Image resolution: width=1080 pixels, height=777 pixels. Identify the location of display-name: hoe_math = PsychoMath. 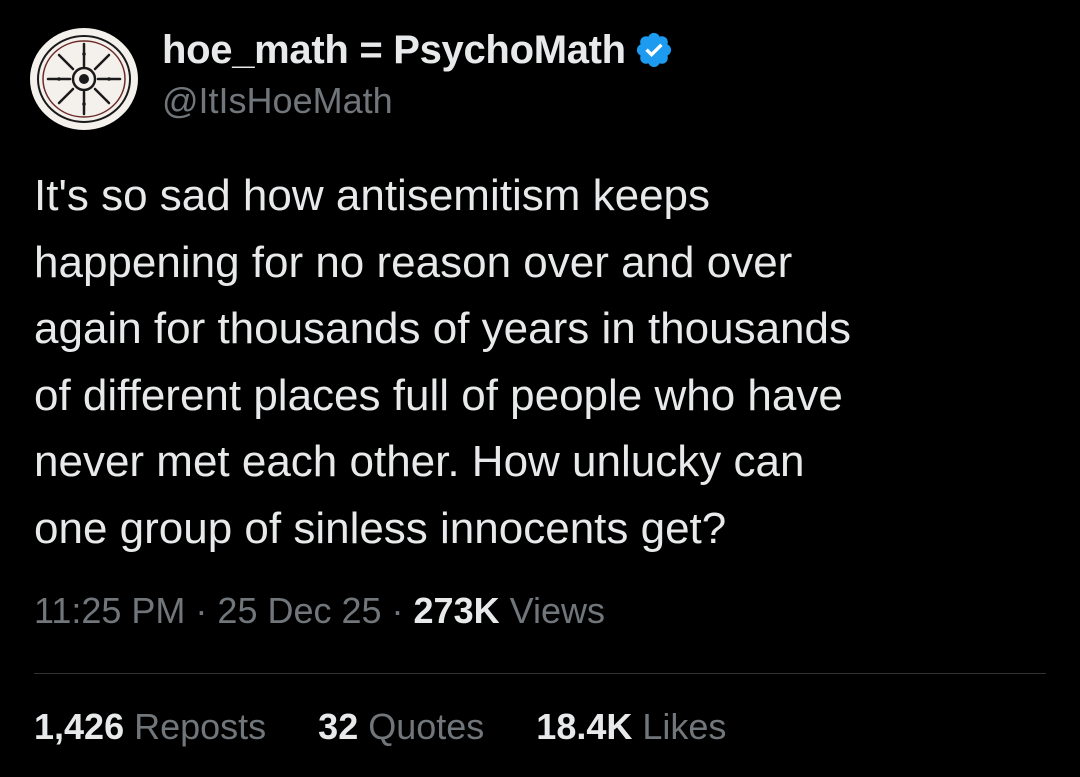
(394, 50).